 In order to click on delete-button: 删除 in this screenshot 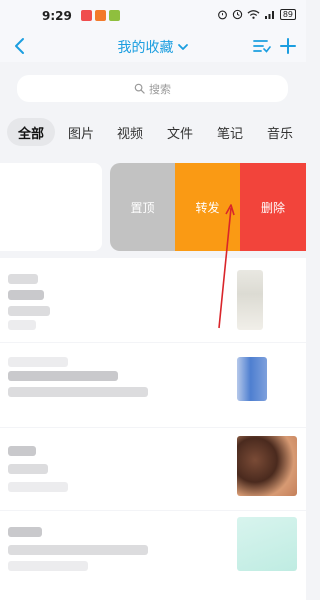, I will do `click(273, 207)`.